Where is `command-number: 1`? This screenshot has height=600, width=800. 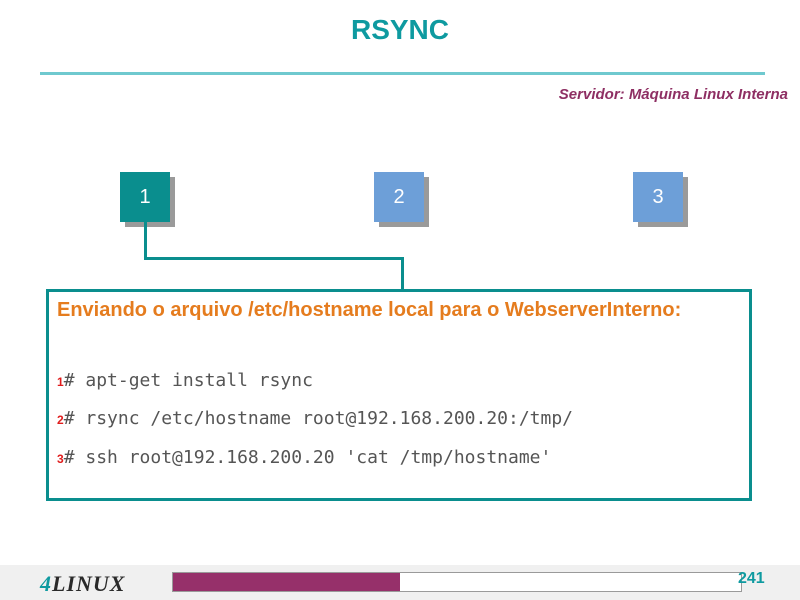 command-number: 1 is located at coordinates (60, 382).